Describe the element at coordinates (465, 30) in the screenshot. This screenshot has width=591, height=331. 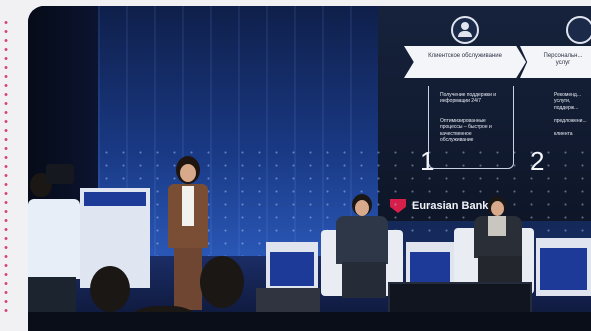
I see `customer-service-icon` at that location.